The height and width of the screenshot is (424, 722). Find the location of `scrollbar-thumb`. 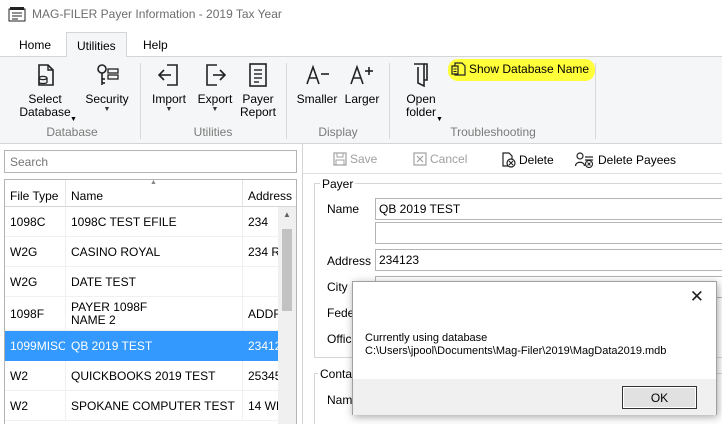

scrollbar-thumb is located at coordinates (287, 270).